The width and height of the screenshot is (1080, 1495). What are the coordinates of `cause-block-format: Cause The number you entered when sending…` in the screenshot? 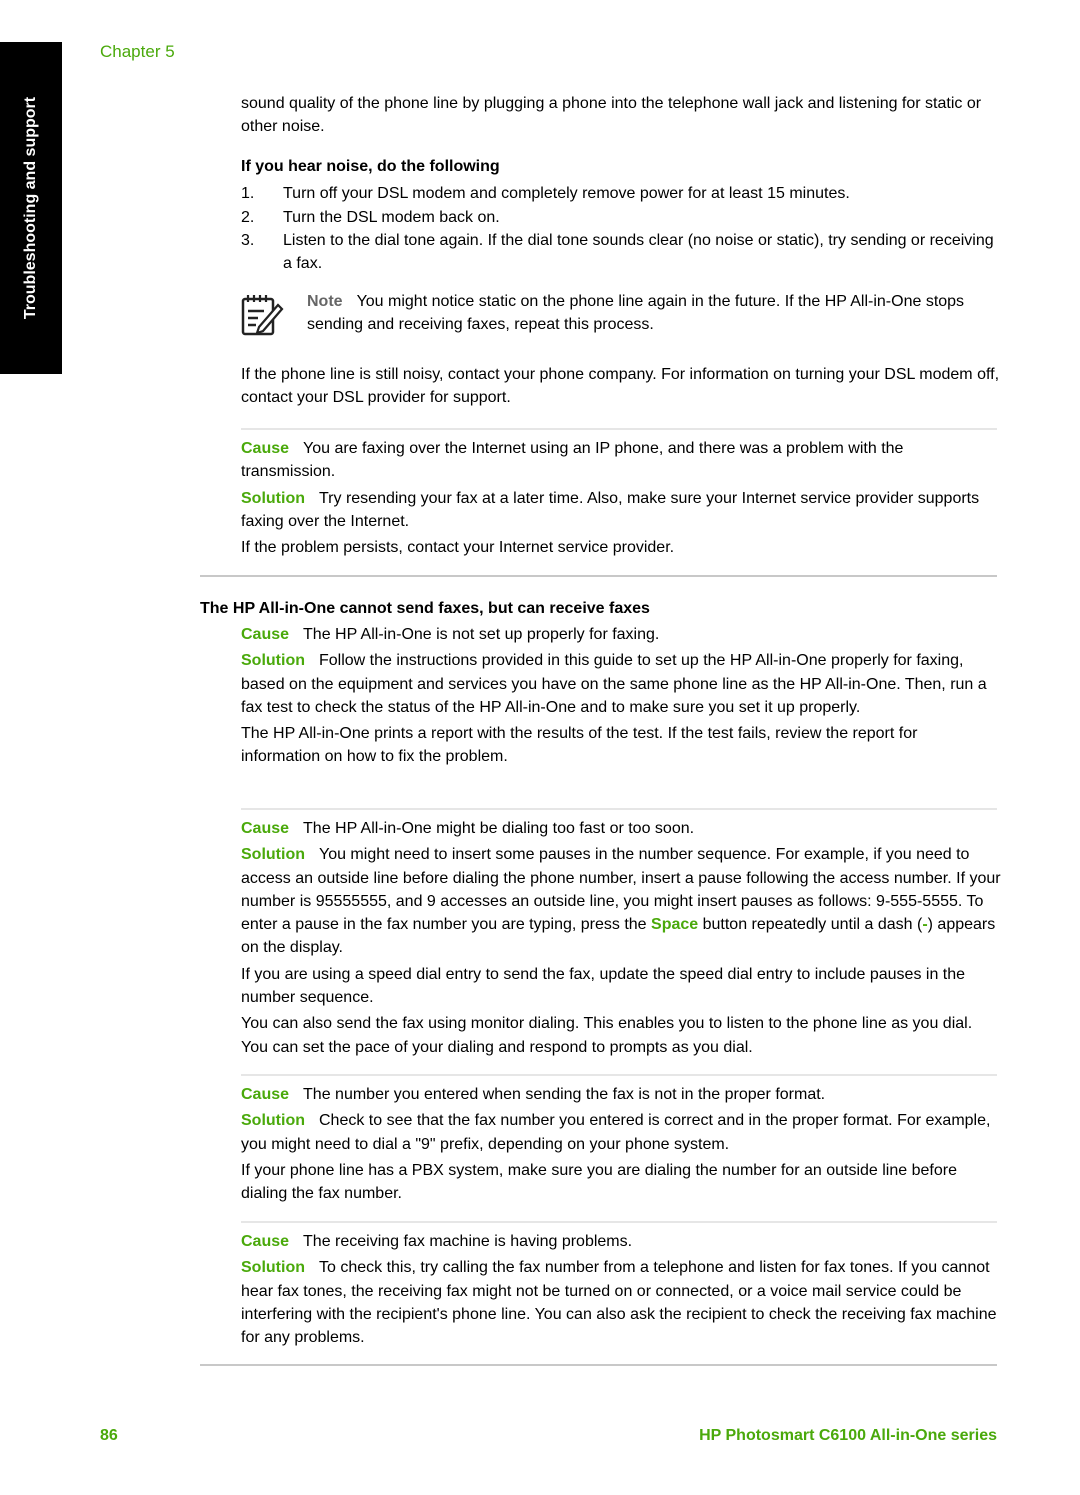 It's located at (616, 1144).